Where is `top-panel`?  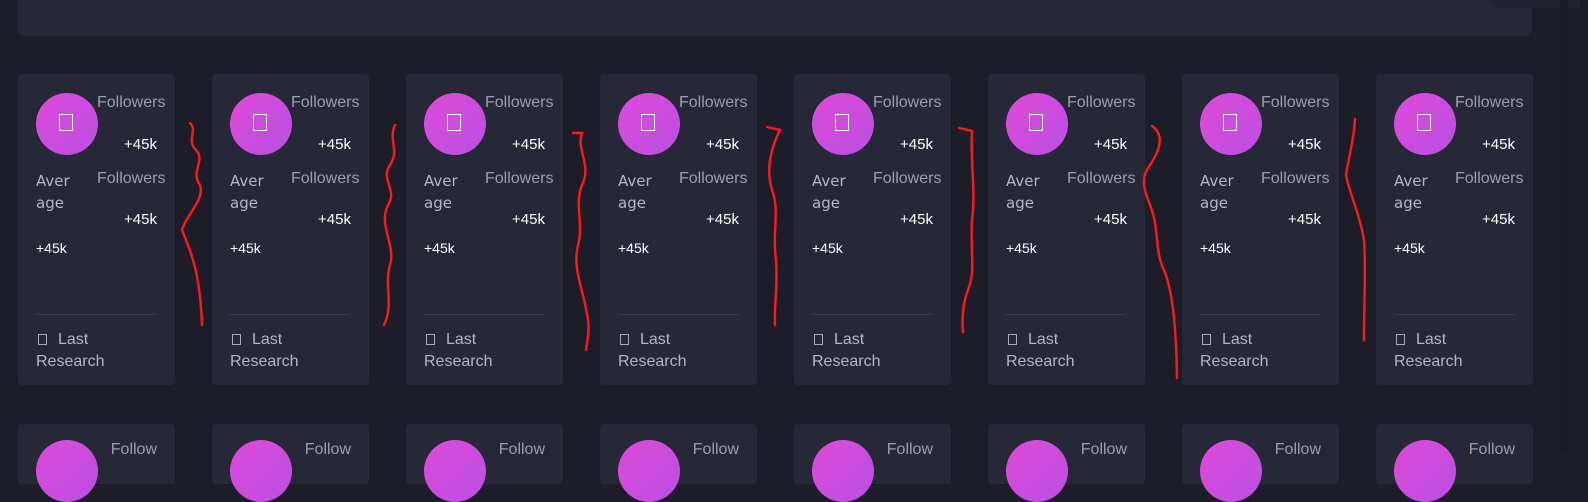
top-panel is located at coordinates (775, 18).